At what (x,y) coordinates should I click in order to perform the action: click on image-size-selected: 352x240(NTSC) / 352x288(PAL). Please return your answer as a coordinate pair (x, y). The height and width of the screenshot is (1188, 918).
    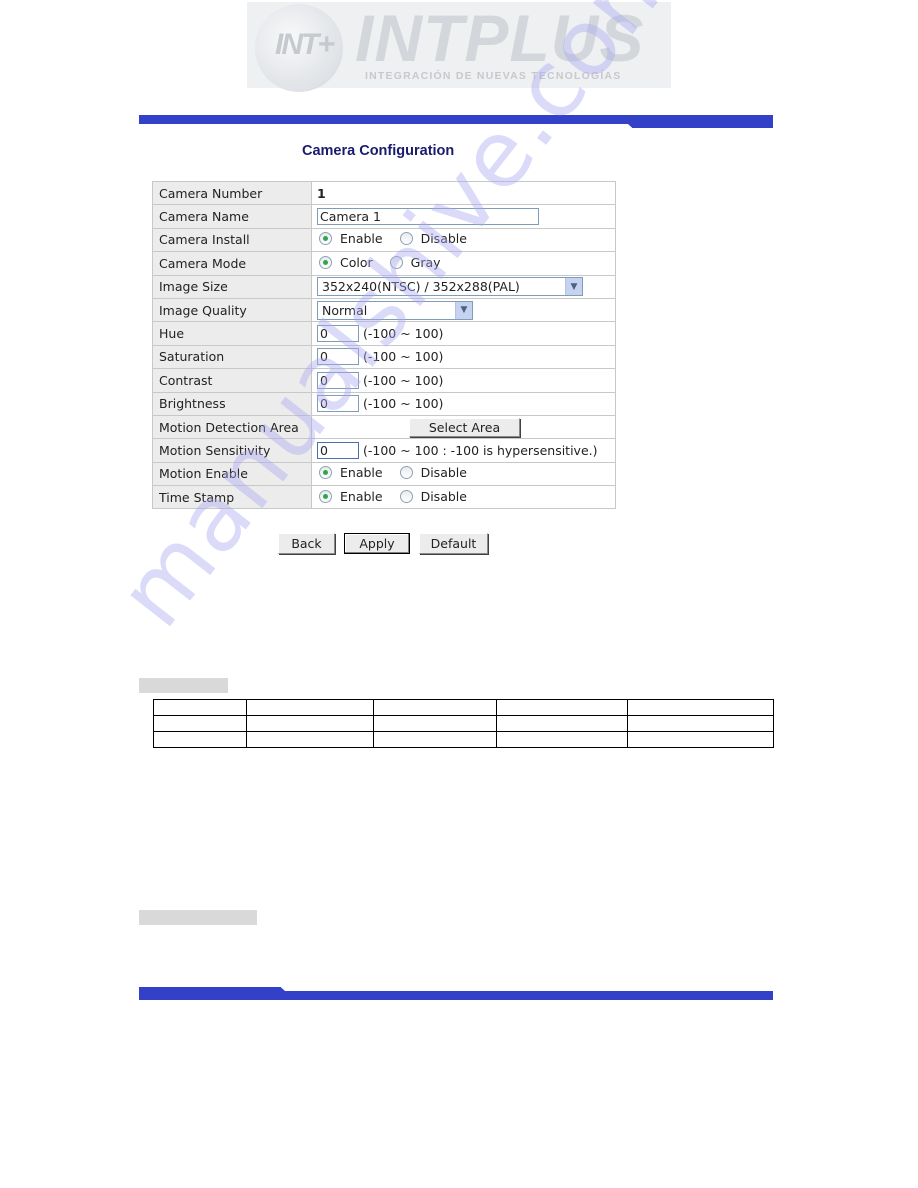
    Looking at the image, I should click on (421, 287).